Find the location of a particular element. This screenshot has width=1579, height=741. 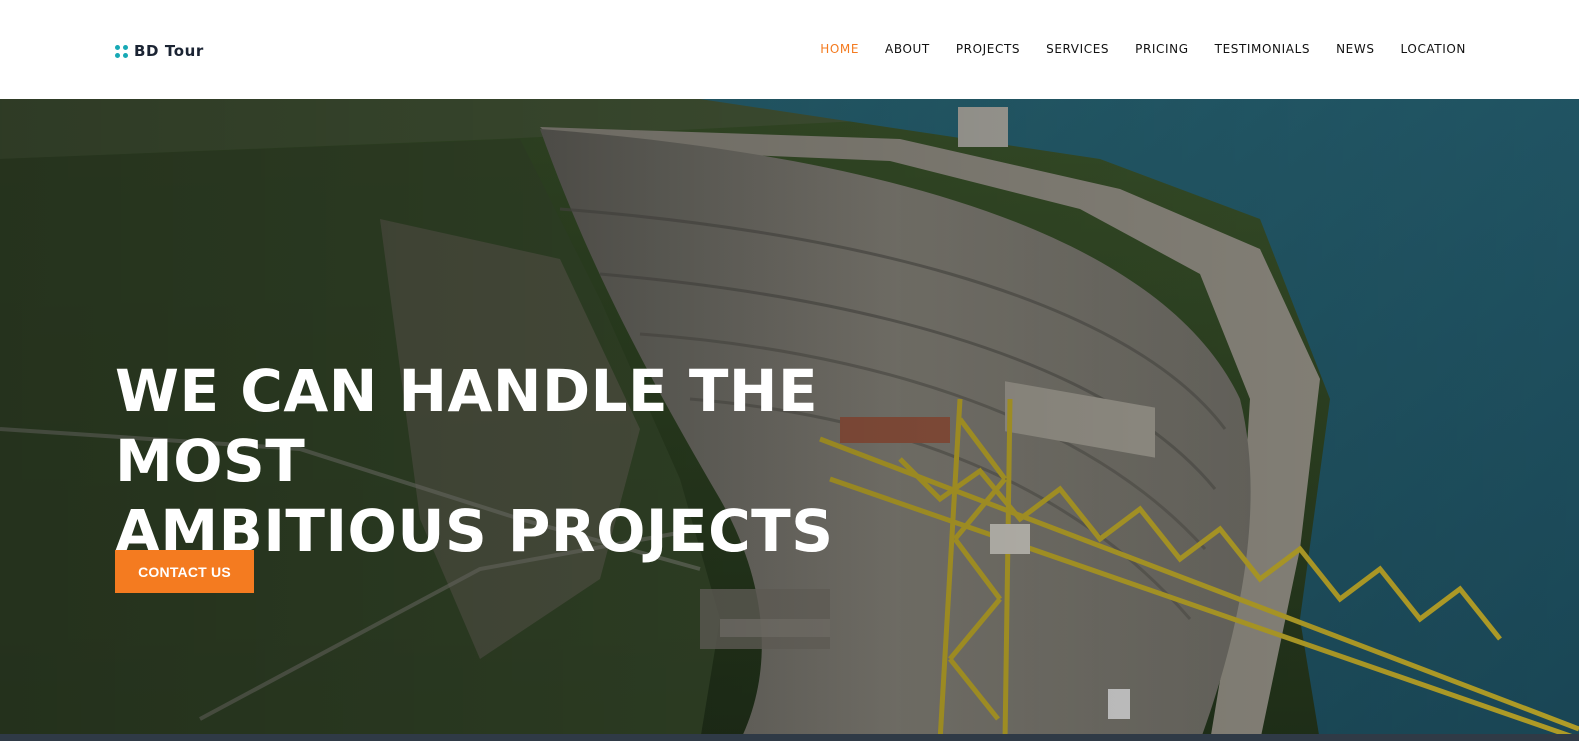

contact-us-button: CONTACT US is located at coordinates (184, 571).